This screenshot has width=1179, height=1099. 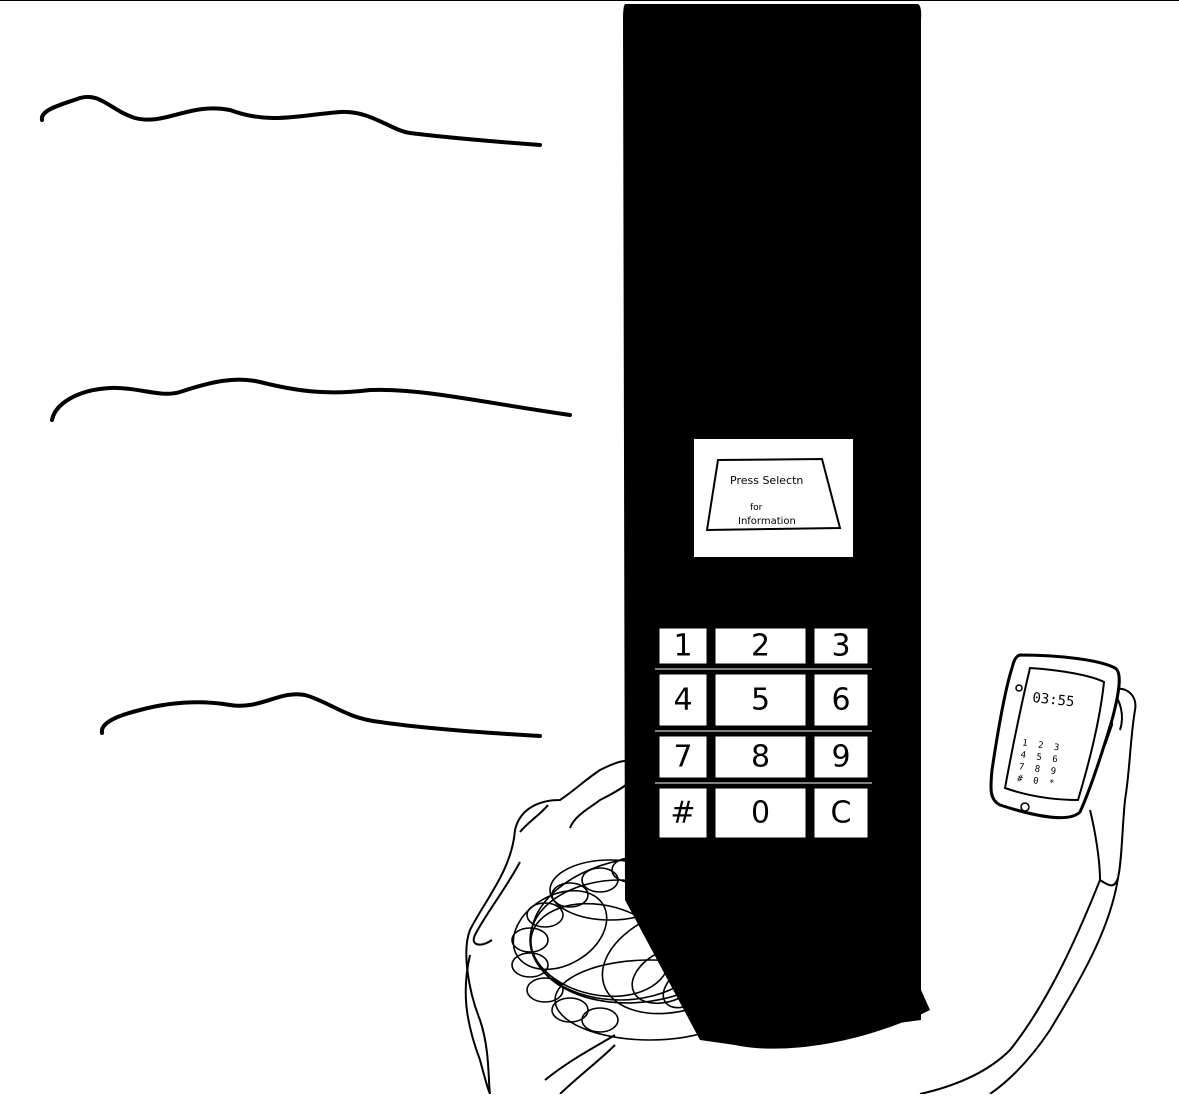 I want to click on keypad-key-0: 0, so click(x=760, y=813).